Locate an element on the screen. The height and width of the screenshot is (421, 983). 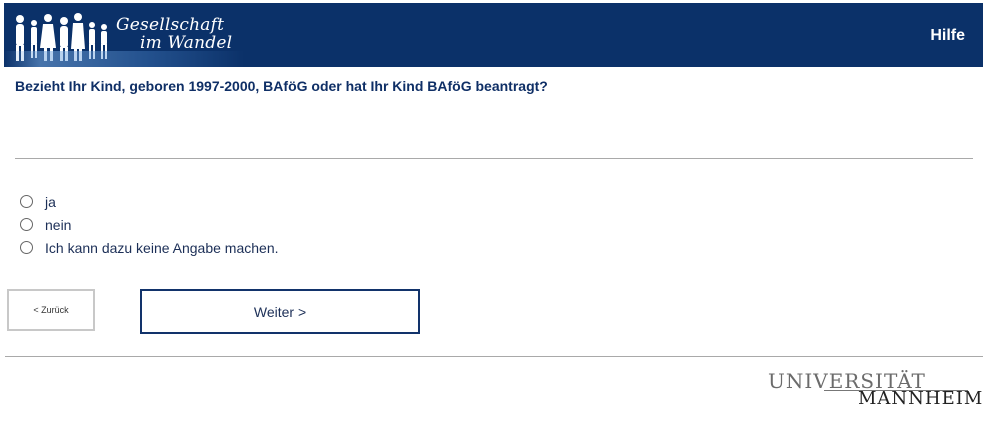
study-logo: Gesellschaft im Wandel is located at coordinates (124, 35).